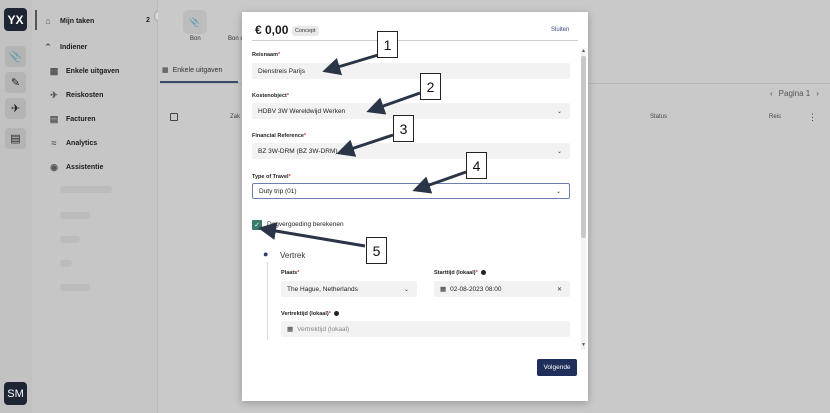 This screenshot has width=830, height=413. Describe the element at coordinates (403, 128) in the screenshot. I see `callout-3: 3` at that location.